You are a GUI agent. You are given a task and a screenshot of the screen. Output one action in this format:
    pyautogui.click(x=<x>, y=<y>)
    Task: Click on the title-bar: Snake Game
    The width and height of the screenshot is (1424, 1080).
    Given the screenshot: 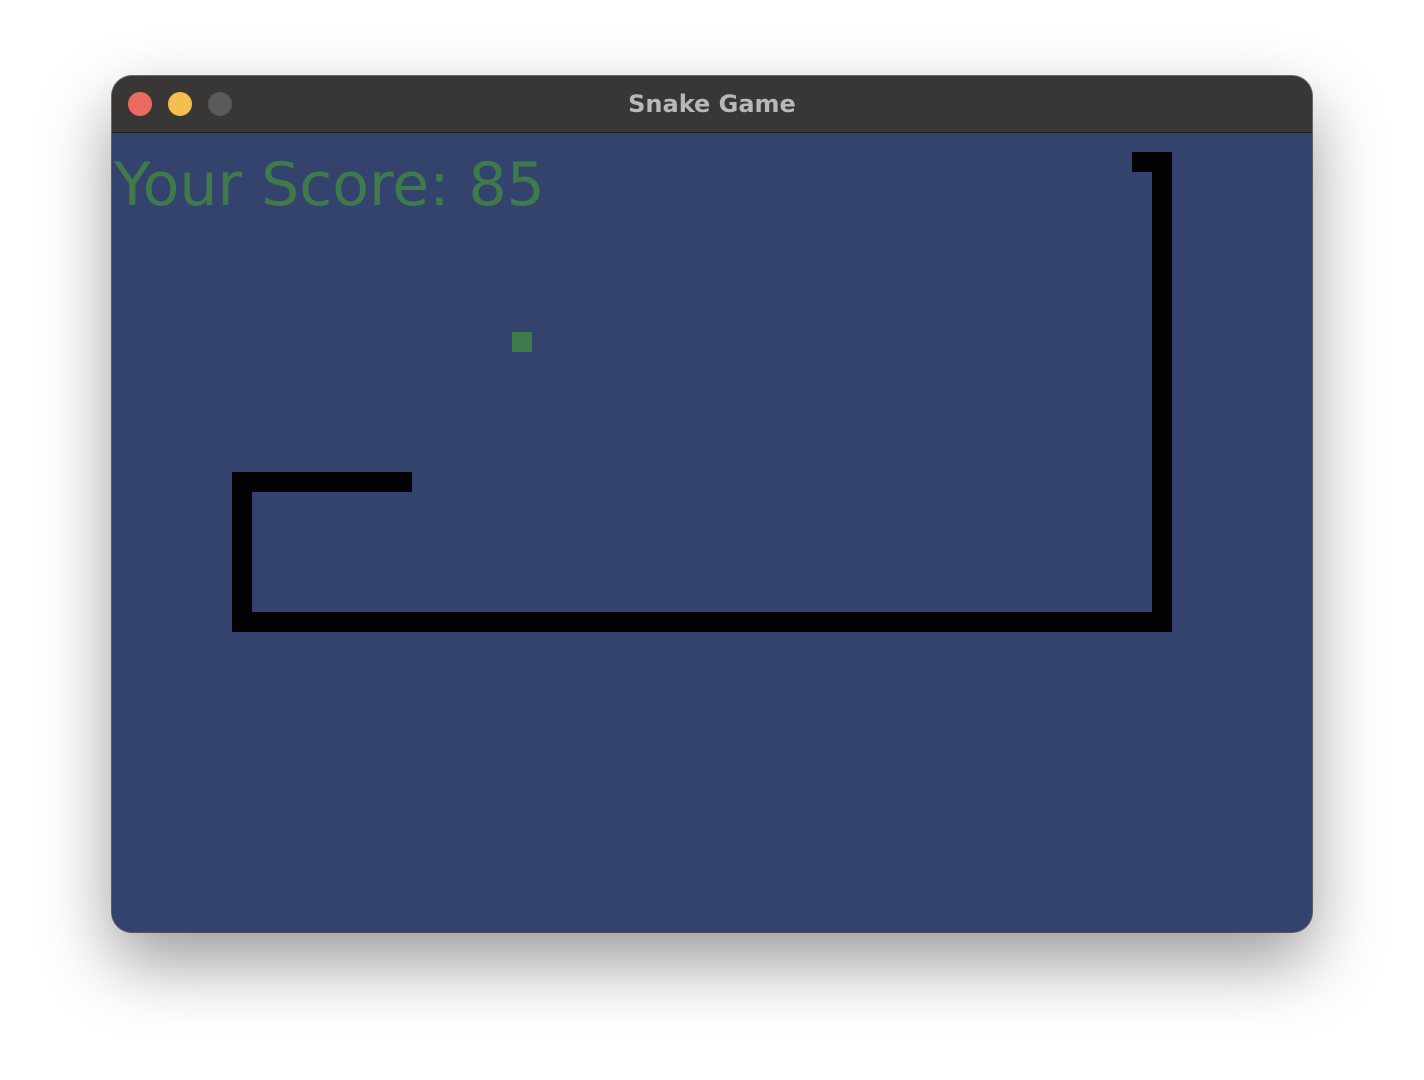 What is the action you would take?
    pyautogui.click(x=712, y=104)
    